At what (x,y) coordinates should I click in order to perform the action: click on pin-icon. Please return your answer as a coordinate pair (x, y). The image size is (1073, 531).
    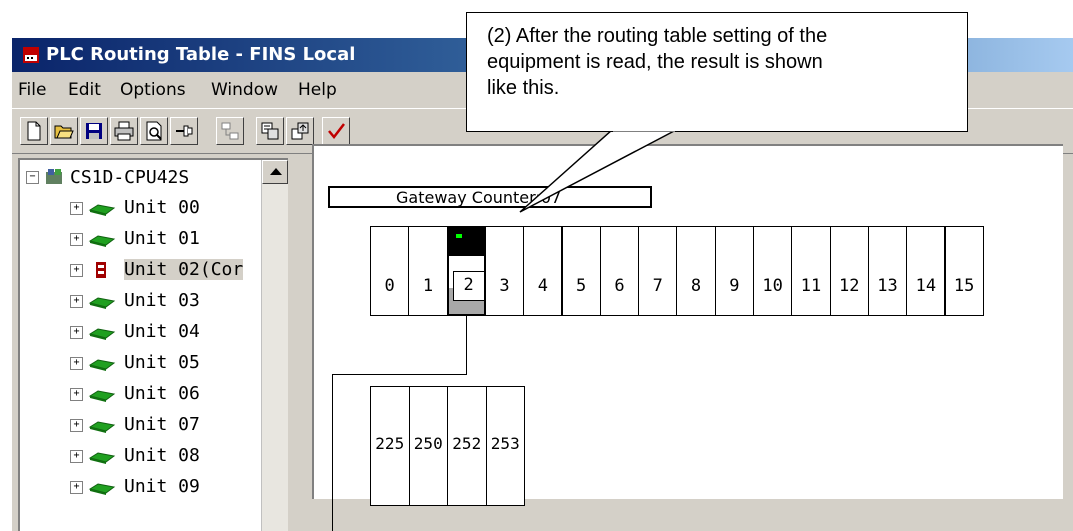
    Looking at the image, I should click on (184, 131).